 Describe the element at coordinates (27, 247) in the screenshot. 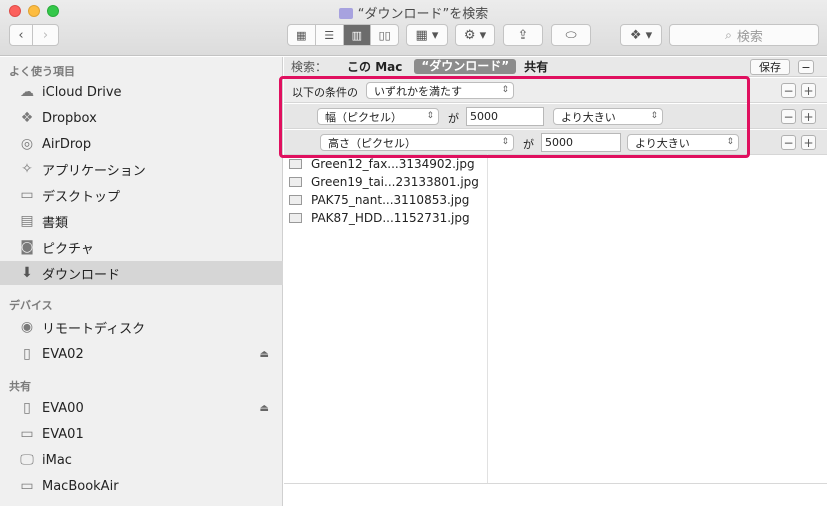

I see `camera-icon: ◙` at that location.